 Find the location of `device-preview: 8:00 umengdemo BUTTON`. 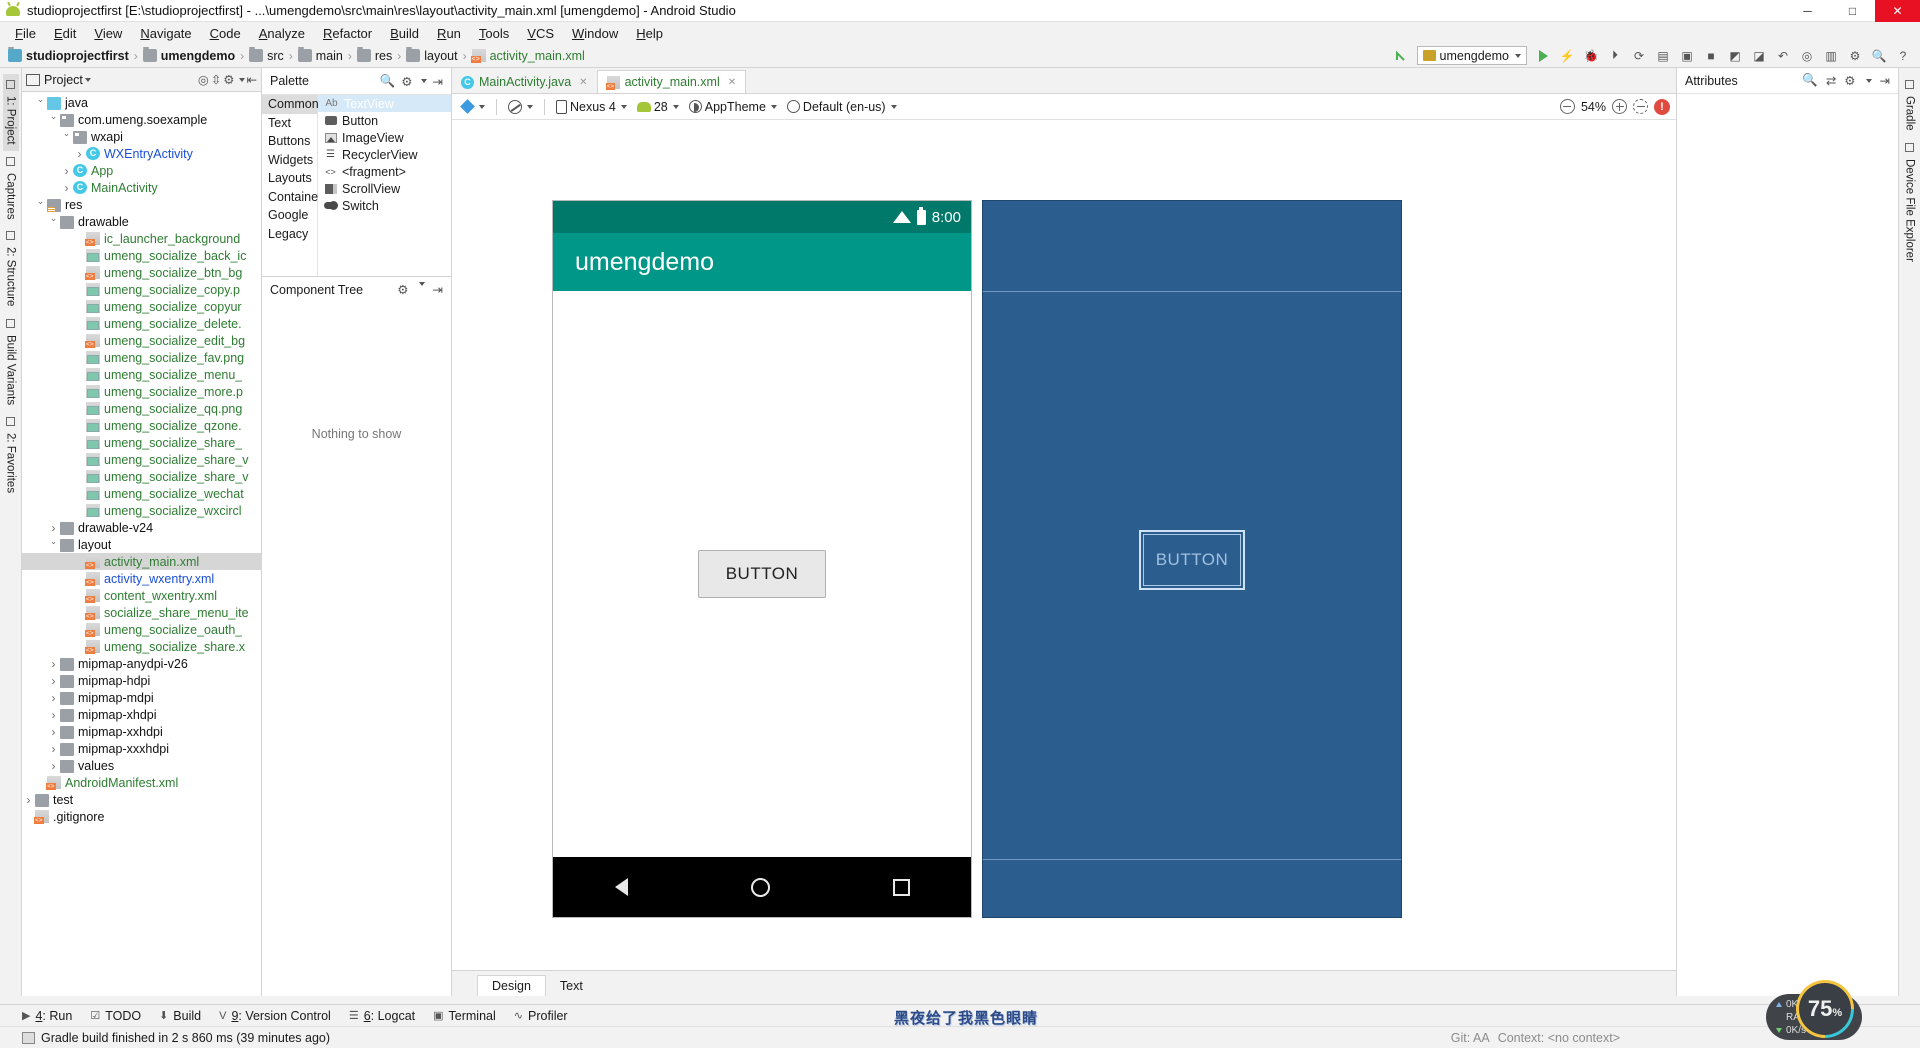

device-preview: 8:00 umengdemo BUTTON is located at coordinates (762, 559).